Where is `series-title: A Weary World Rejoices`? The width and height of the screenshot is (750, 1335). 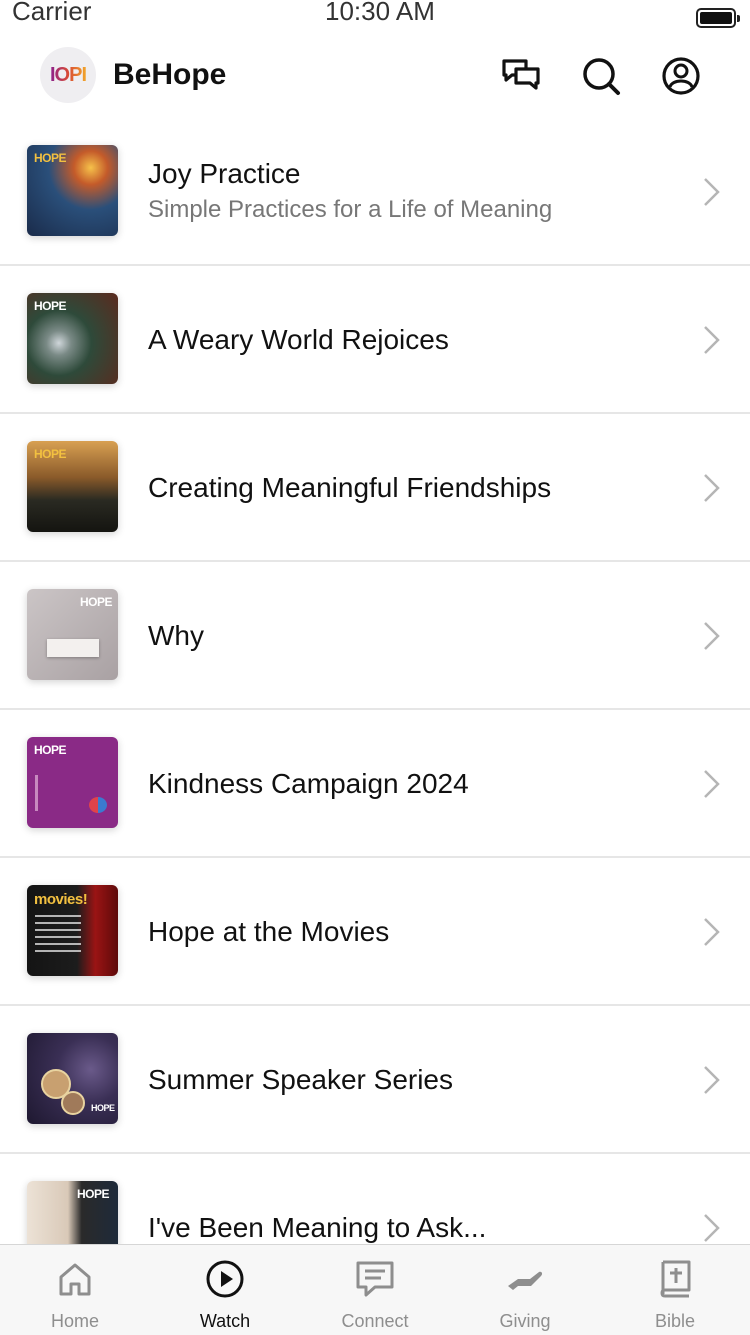
series-title: A Weary World Rejoices is located at coordinates (298, 339).